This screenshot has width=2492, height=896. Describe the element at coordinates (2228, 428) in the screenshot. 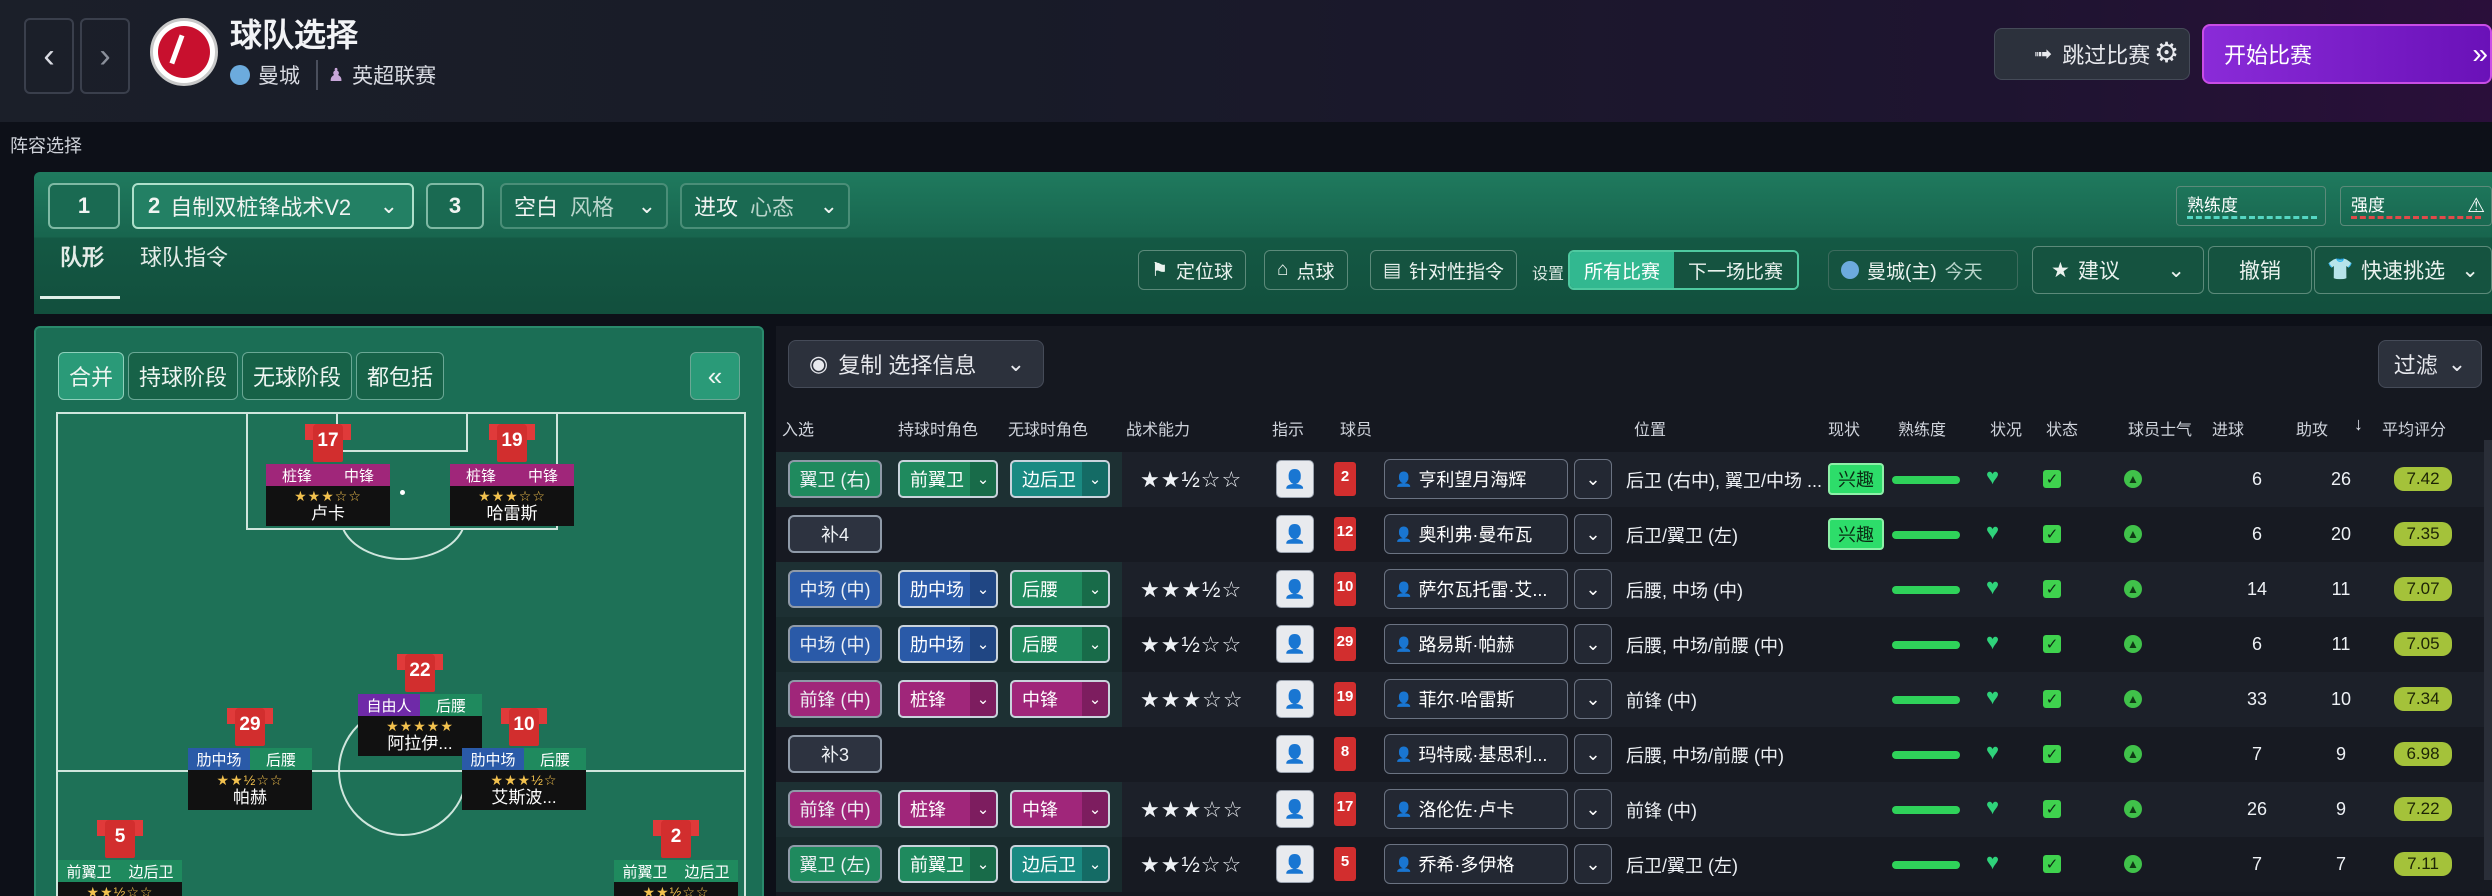

I see `column-header: 进球` at that location.